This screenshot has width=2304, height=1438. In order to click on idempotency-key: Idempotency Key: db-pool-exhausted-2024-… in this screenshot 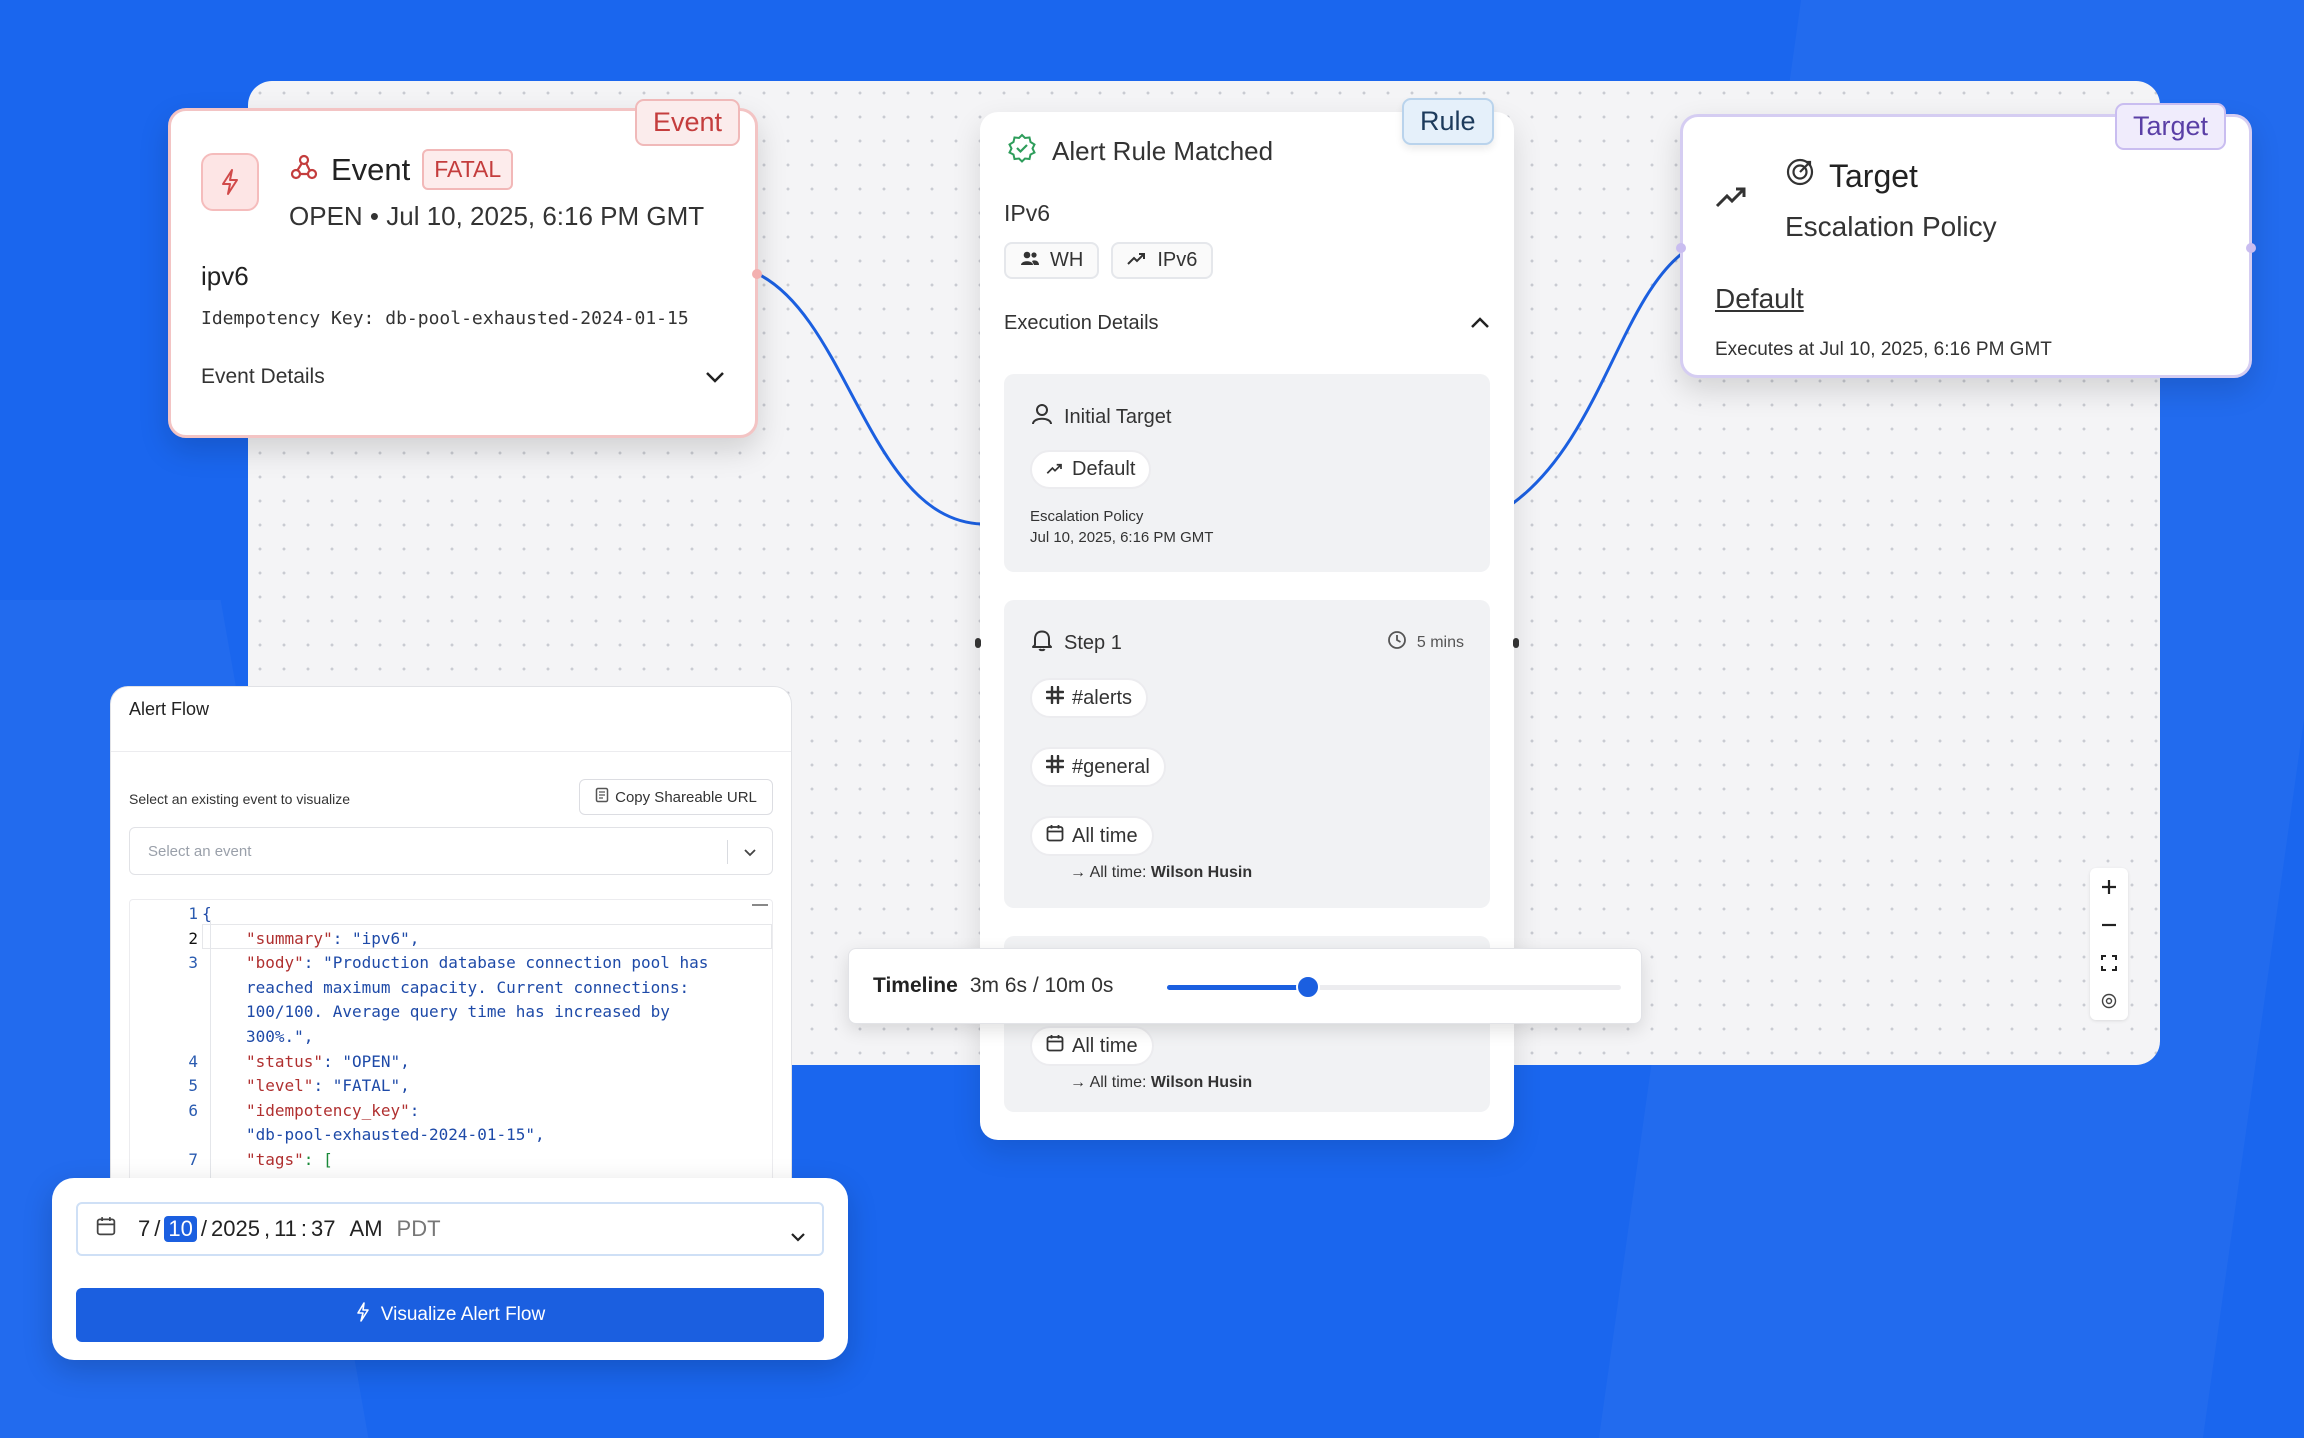, I will do `click(445, 318)`.